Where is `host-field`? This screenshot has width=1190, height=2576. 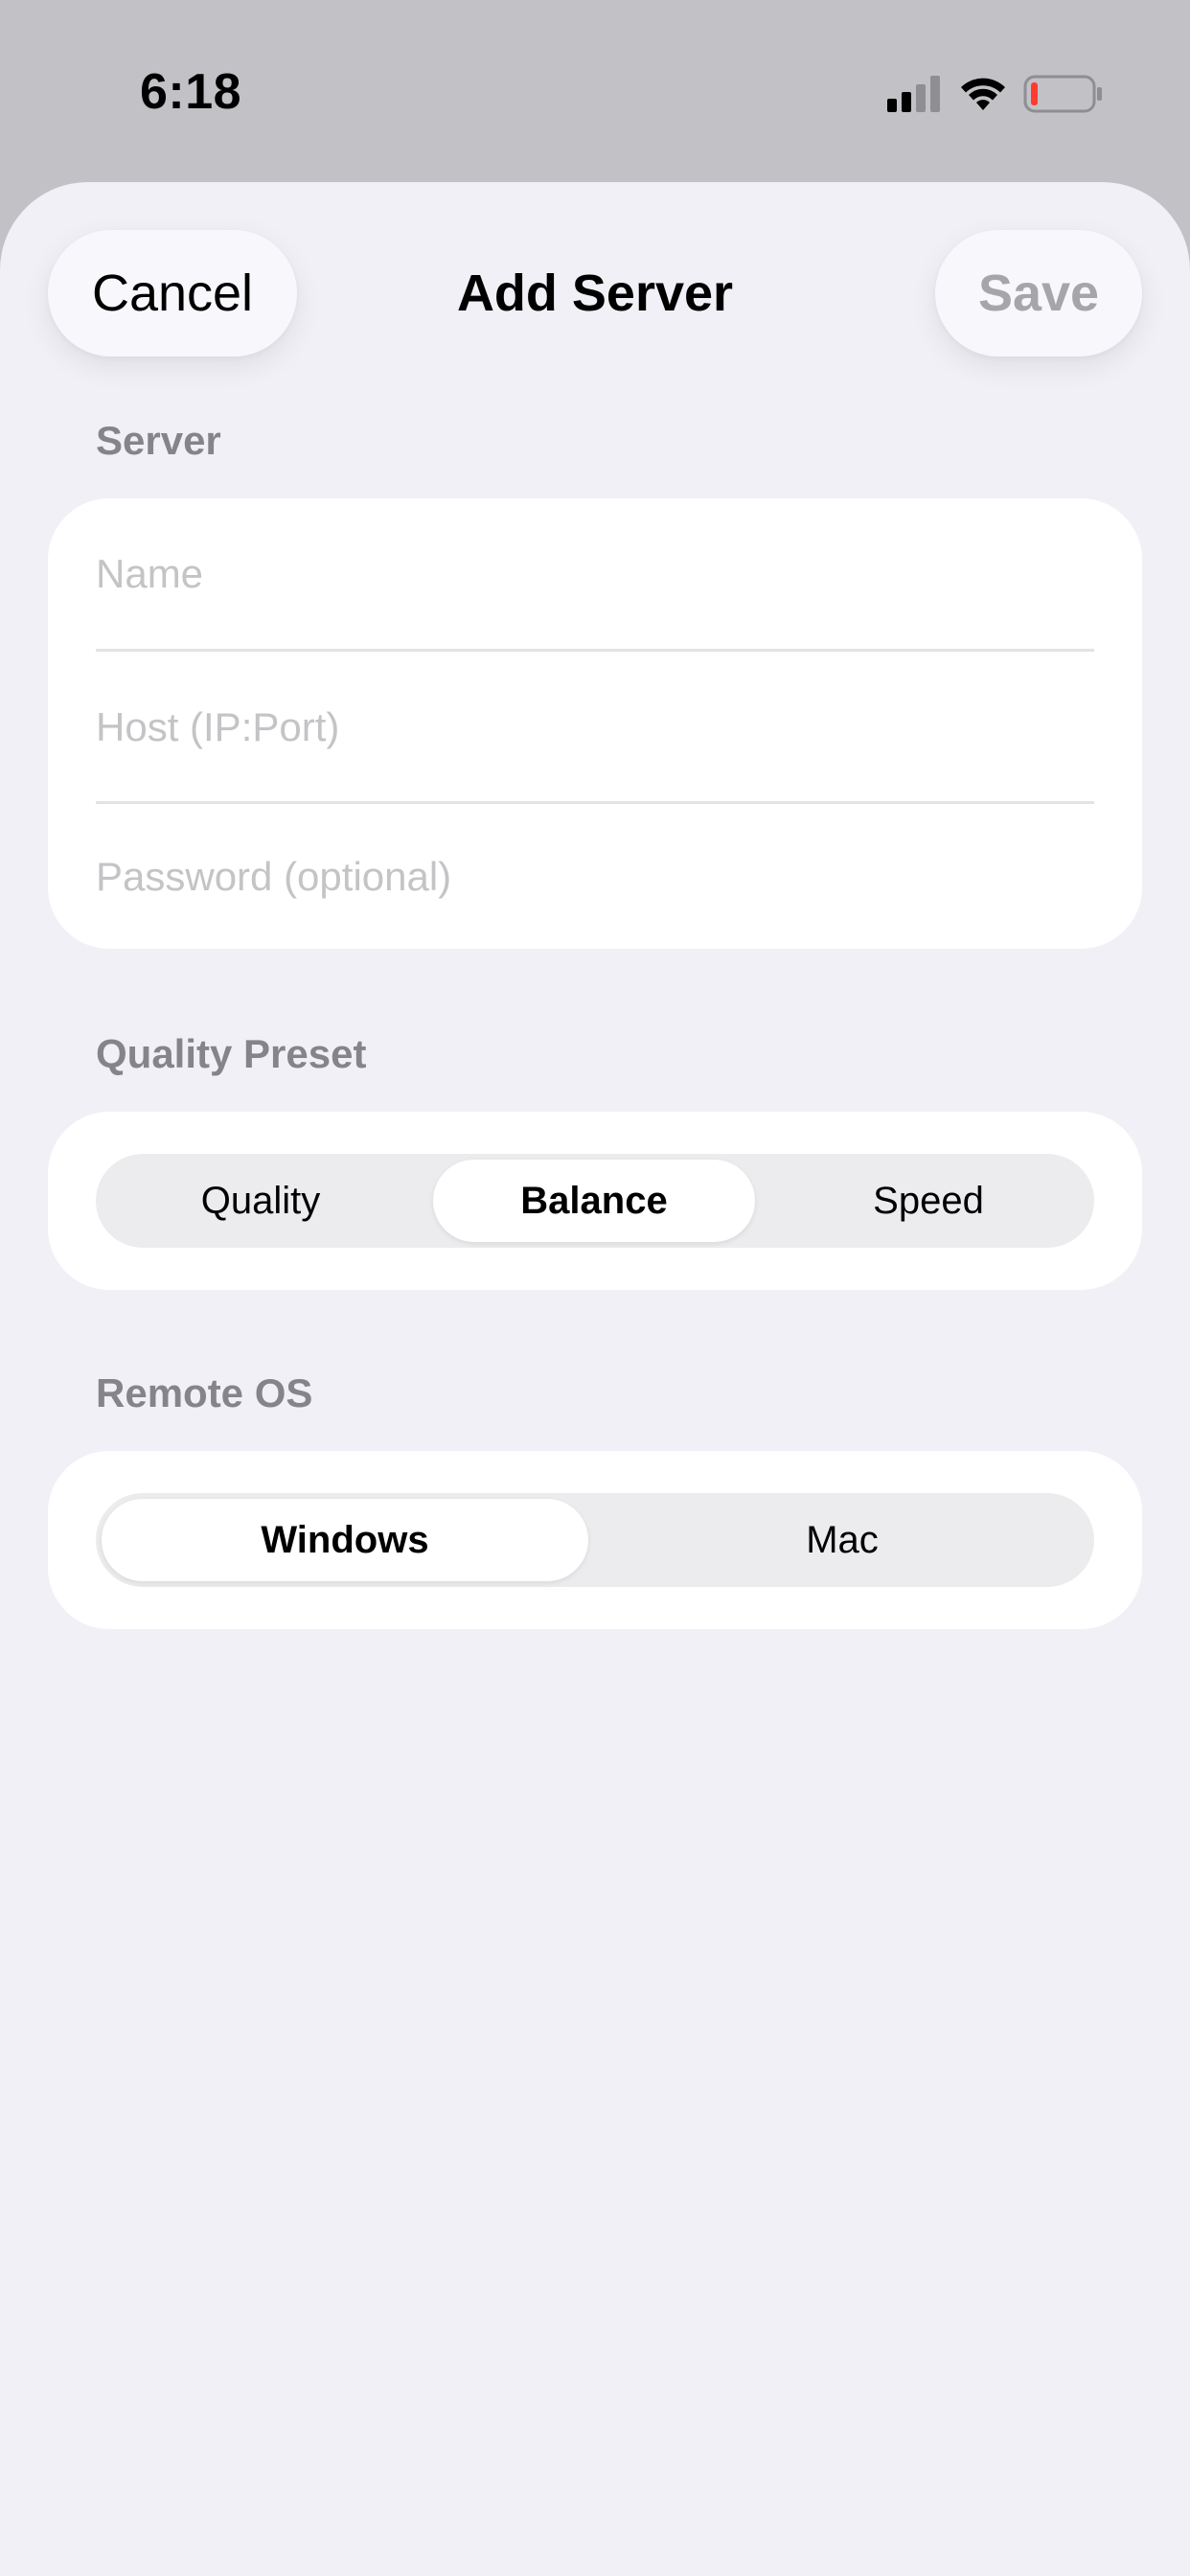
host-field is located at coordinates (595, 727).